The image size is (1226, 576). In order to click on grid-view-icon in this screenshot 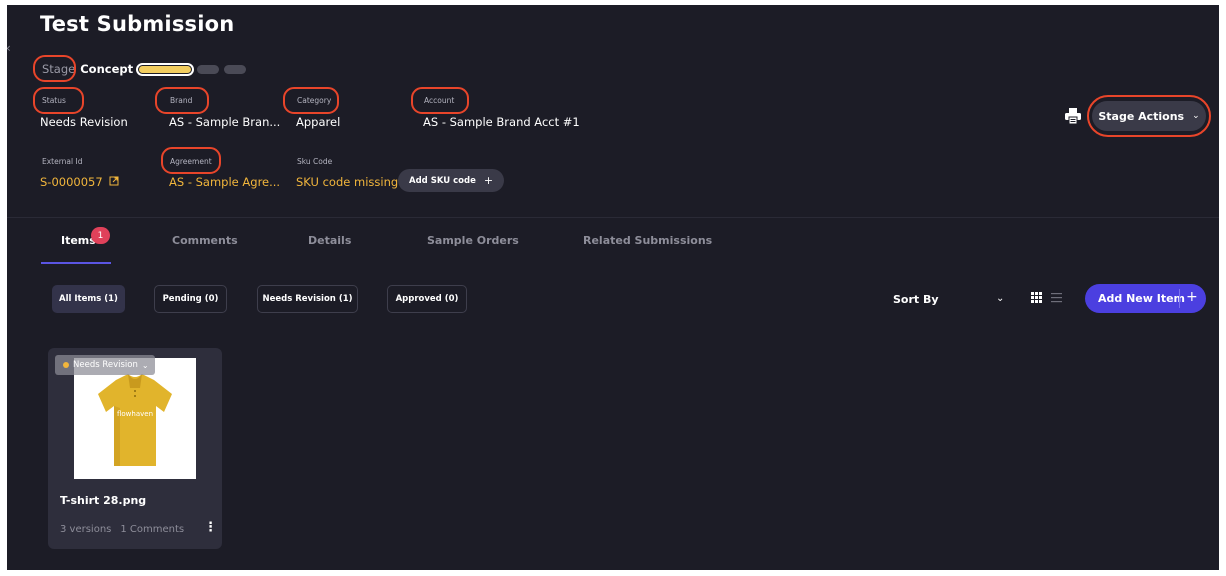, I will do `click(1036, 297)`.